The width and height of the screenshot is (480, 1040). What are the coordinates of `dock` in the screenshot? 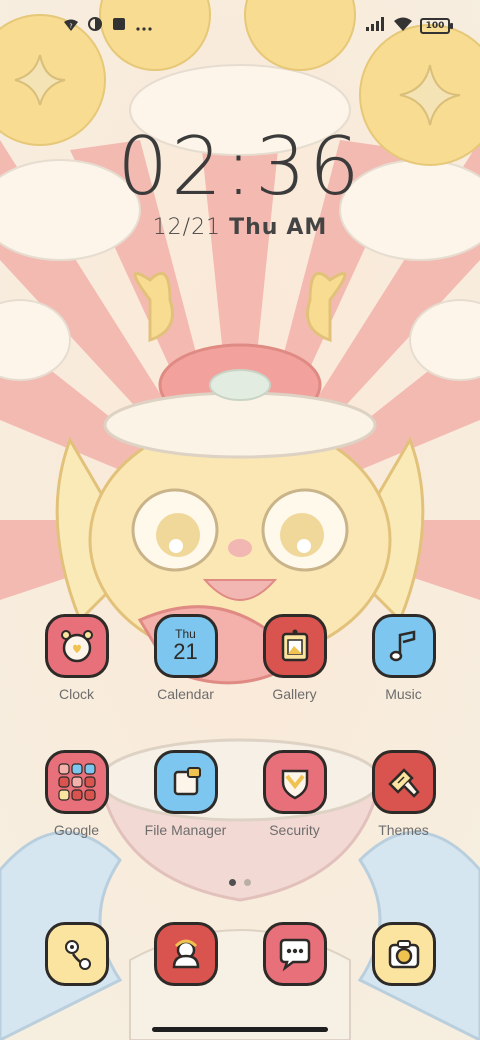 It's located at (240, 954).